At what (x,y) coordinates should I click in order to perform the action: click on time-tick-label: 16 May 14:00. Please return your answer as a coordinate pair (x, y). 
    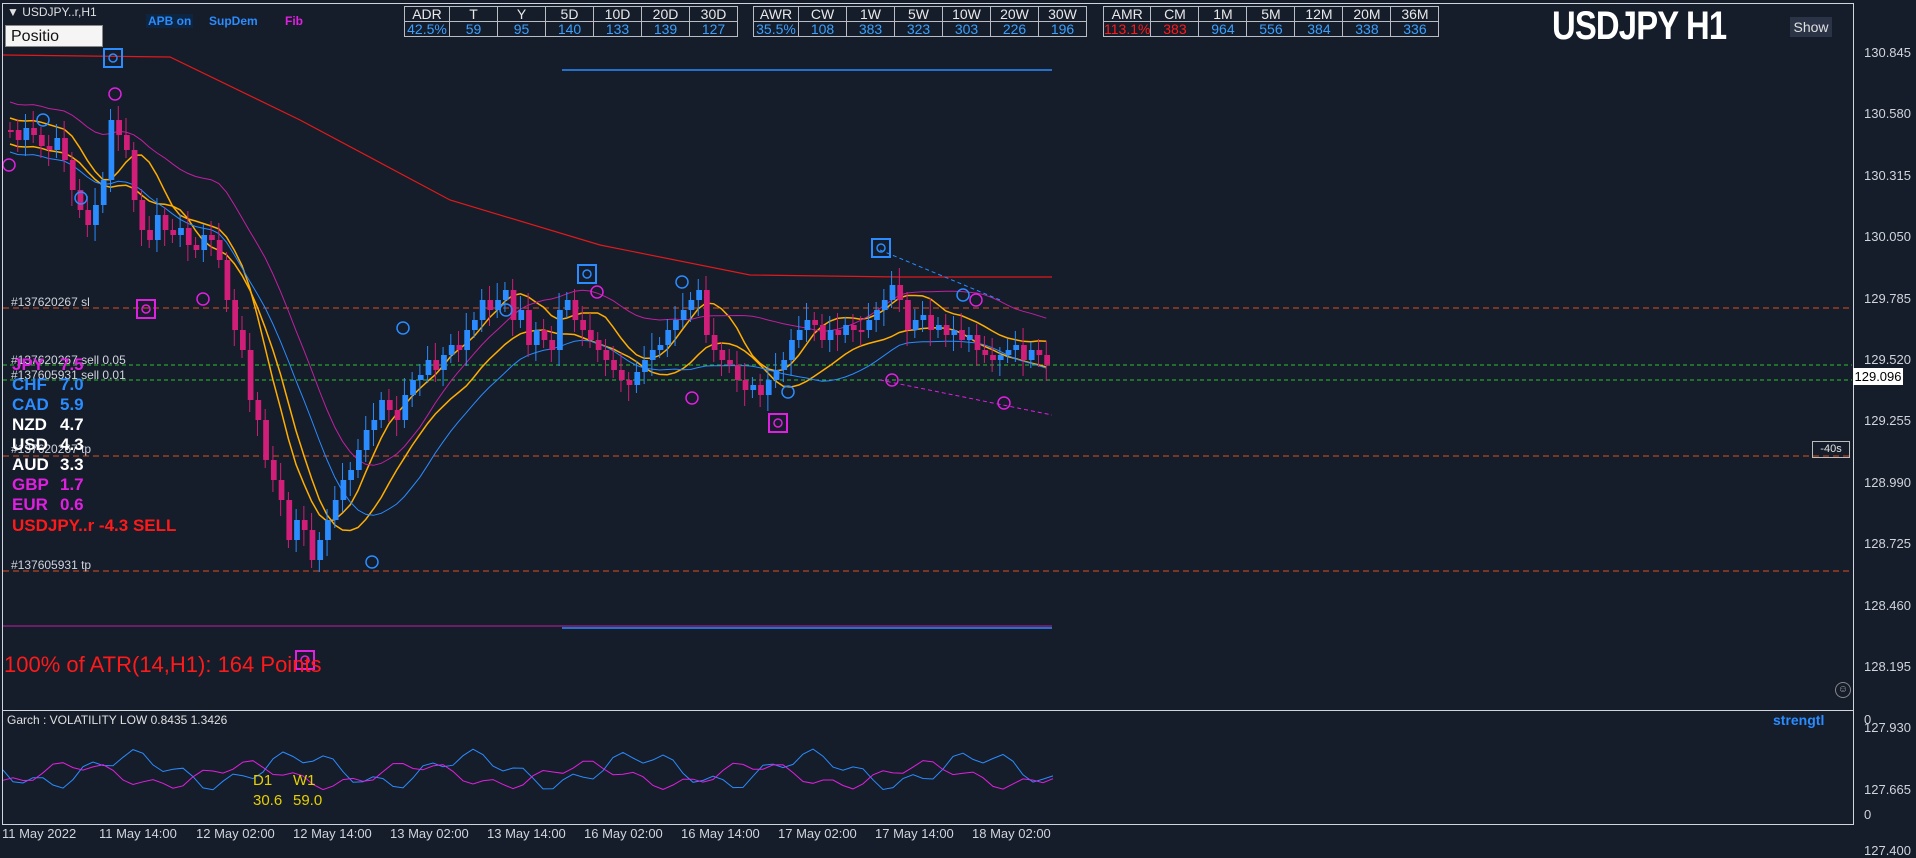
    Looking at the image, I should click on (720, 833).